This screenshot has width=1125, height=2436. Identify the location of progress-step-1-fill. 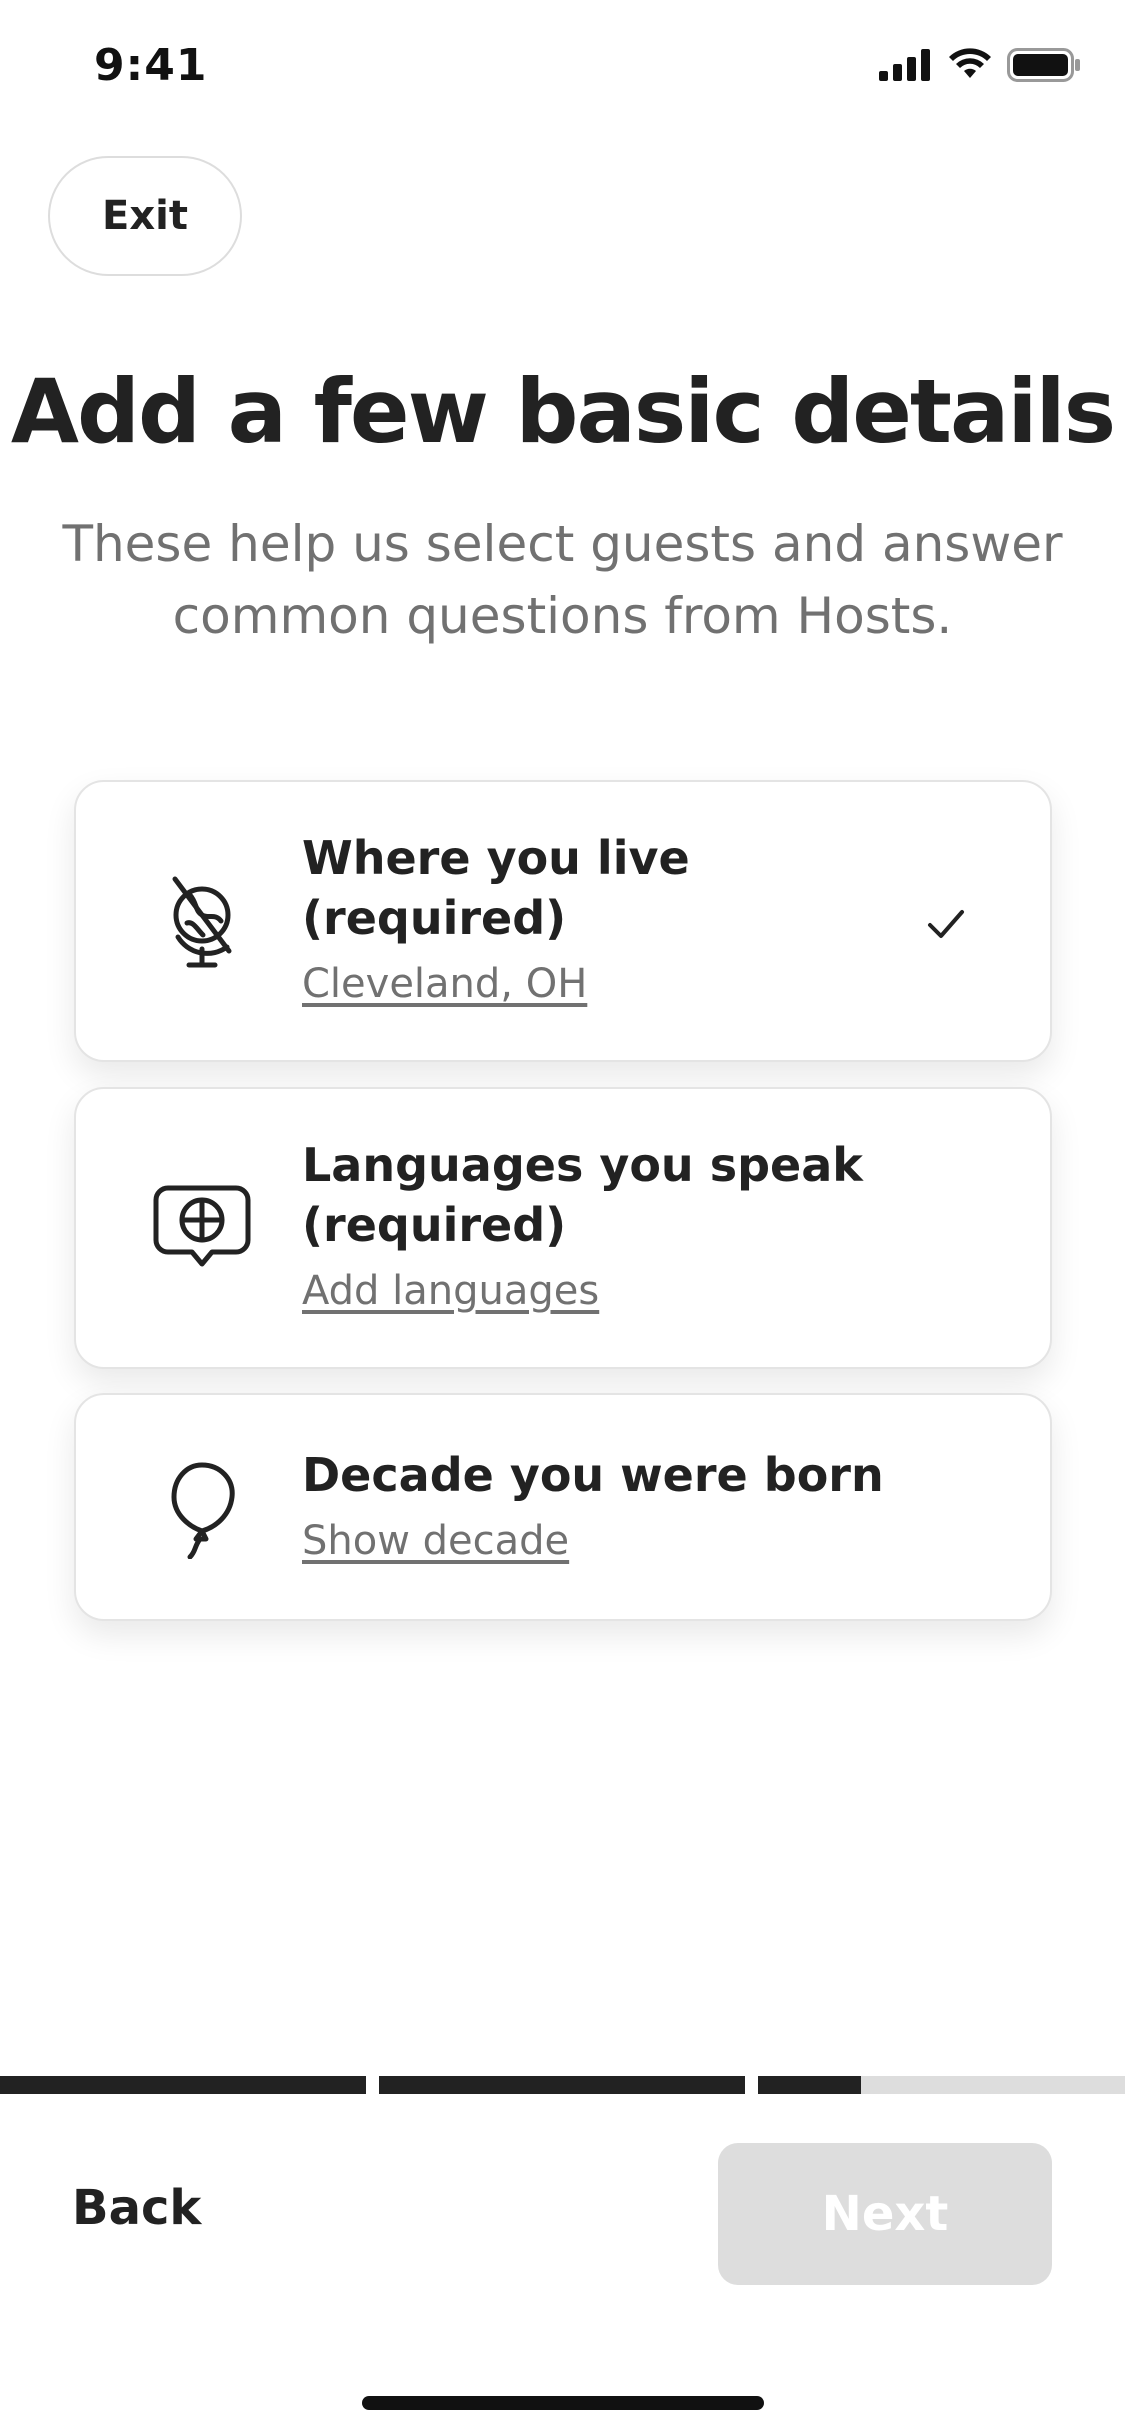
(183, 2085).